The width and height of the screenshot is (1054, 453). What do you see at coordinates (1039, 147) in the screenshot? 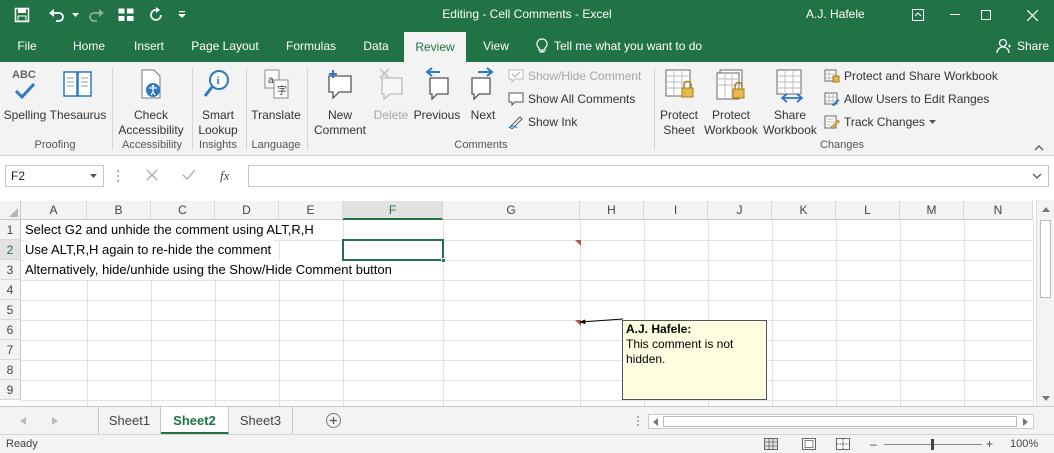
I see `collapse-ribbon-icon` at bounding box center [1039, 147].